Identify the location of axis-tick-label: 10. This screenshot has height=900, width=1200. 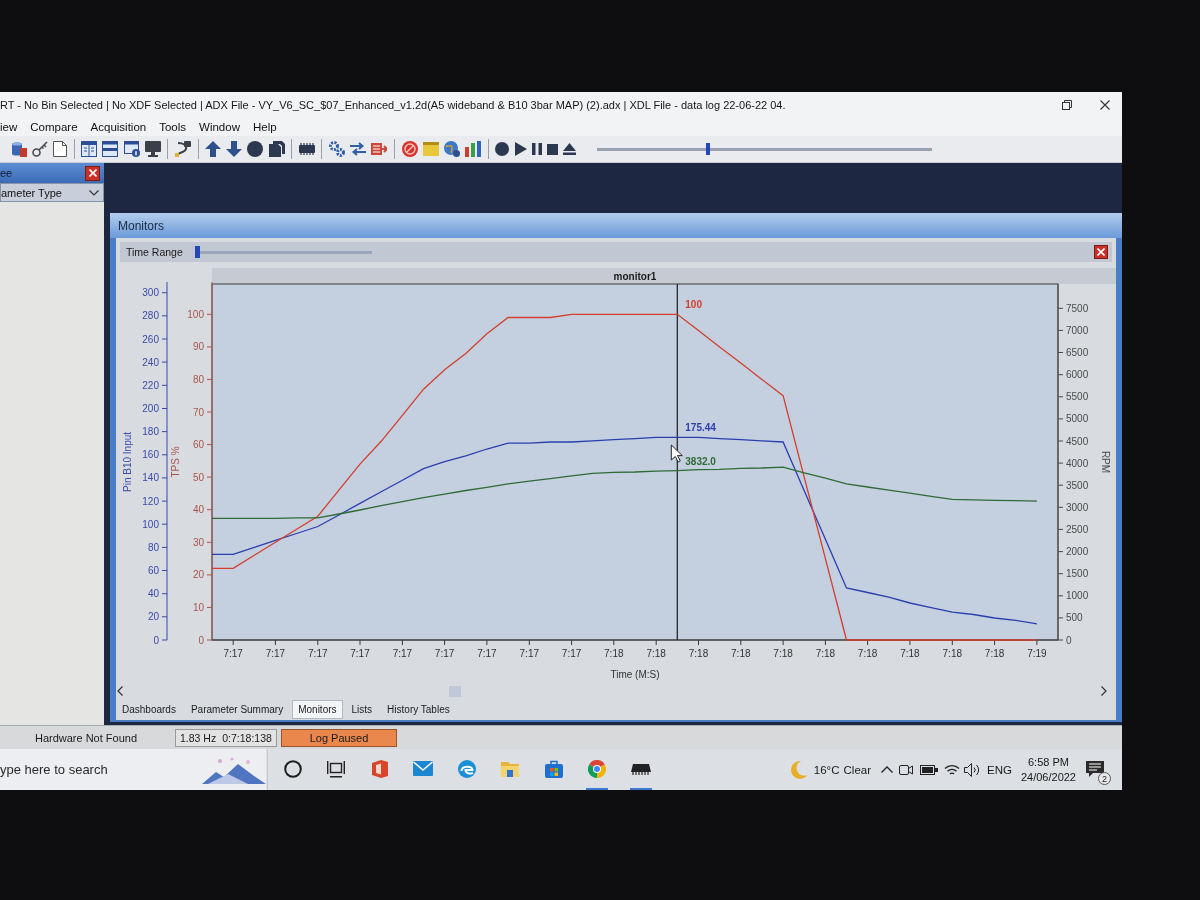
(198, 607).